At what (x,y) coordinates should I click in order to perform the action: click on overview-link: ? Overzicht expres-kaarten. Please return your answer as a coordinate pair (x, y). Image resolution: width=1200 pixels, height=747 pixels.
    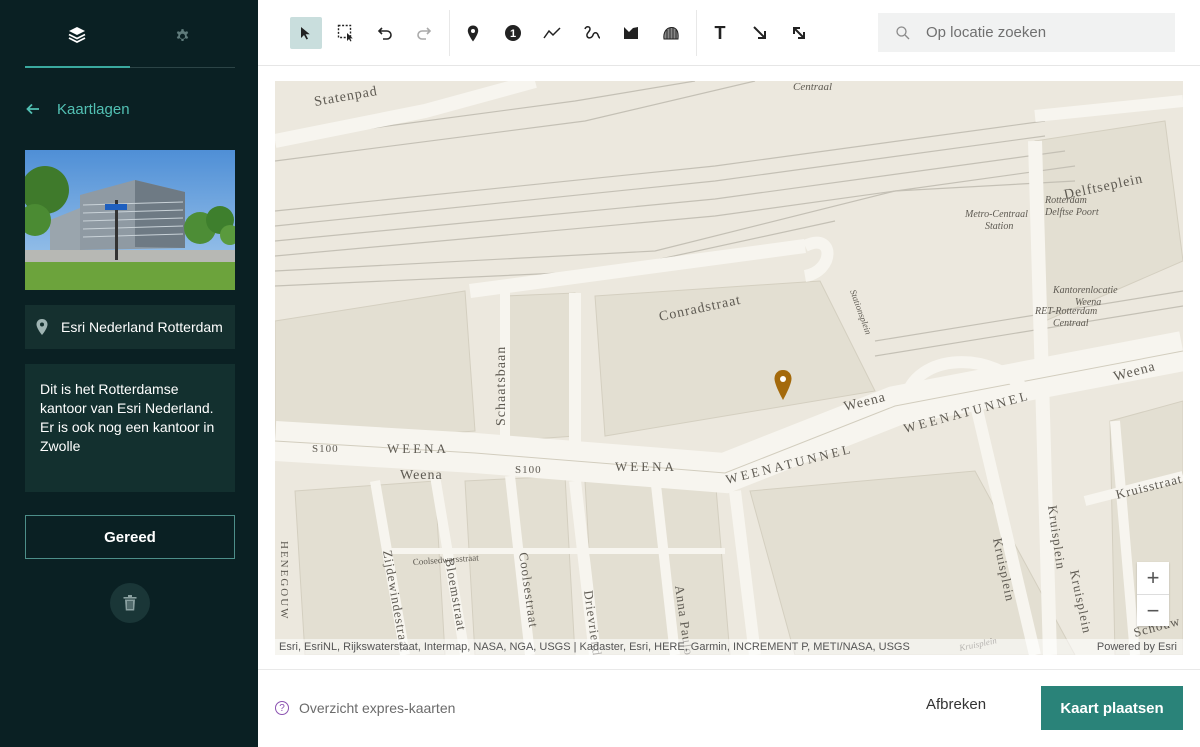
    Looking at the image, I should click on (365, 708).